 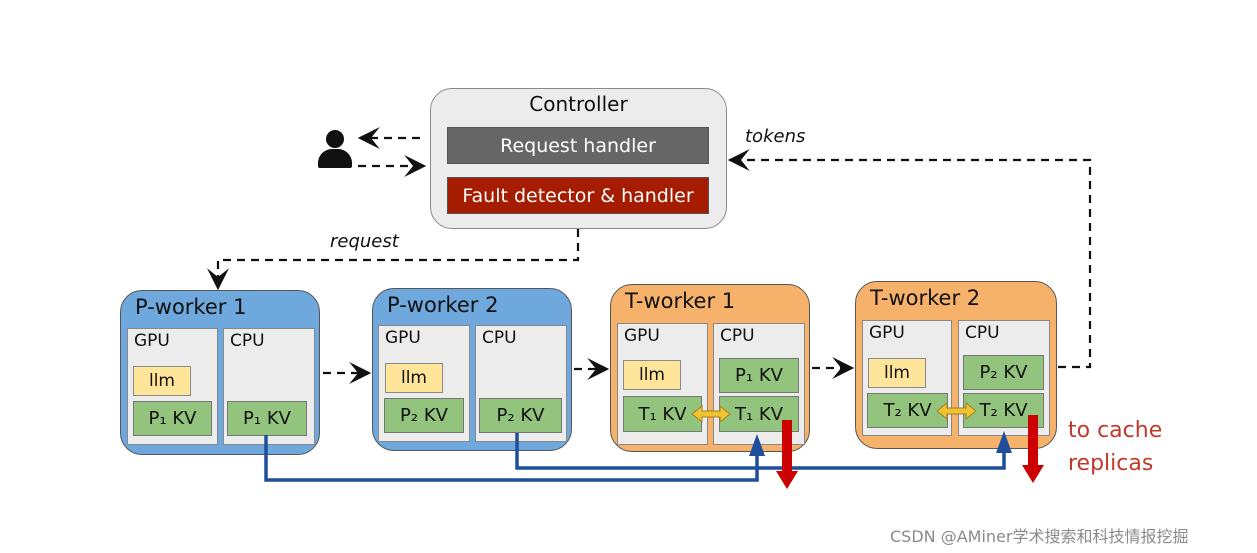 I want to click on swap-arrow-t2, so click(x=956, y=411).